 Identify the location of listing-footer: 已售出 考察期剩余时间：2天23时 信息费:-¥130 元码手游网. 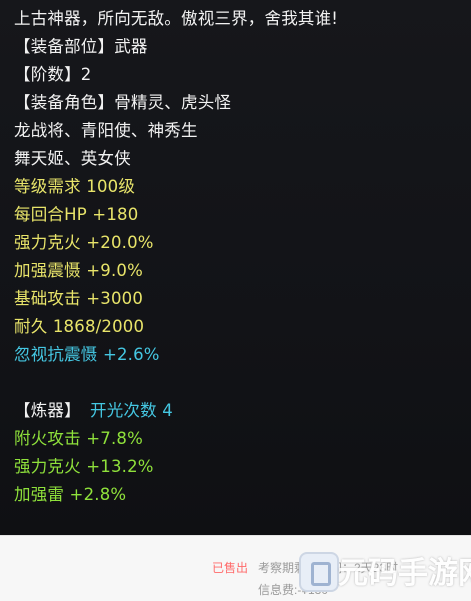
(235, 568).